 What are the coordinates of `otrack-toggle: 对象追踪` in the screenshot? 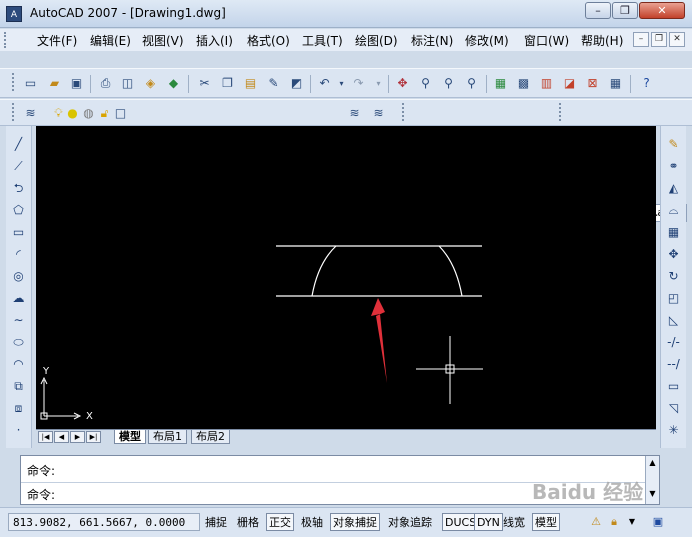 It's located at (410, 522).